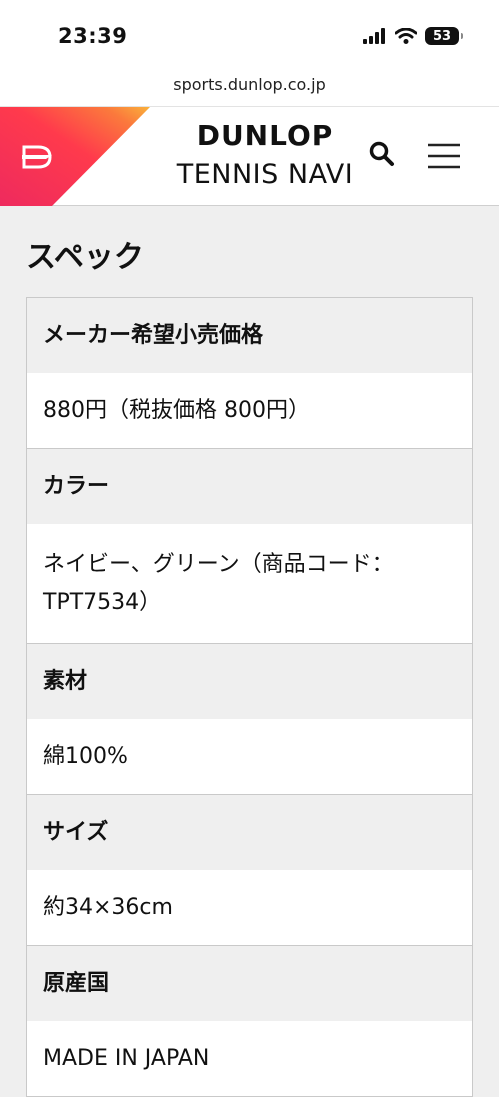 This screenshot has width=499, height=1097. Describe the element at coordinates (374, 36) in the screenshot. I see `cellular-signal-icon` at that location.